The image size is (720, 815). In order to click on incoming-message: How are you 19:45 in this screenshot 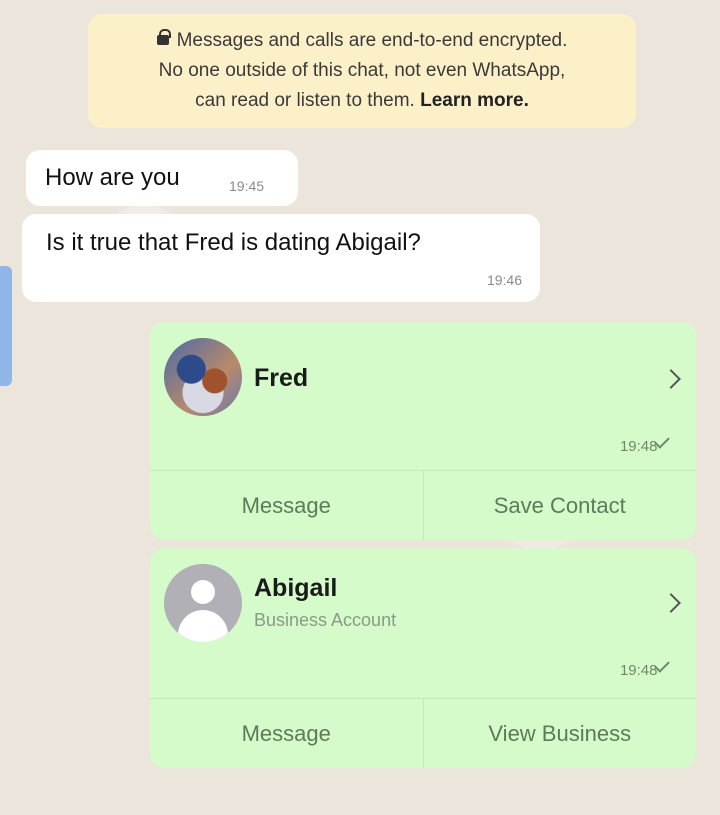, I will do `click(162, 178)`.